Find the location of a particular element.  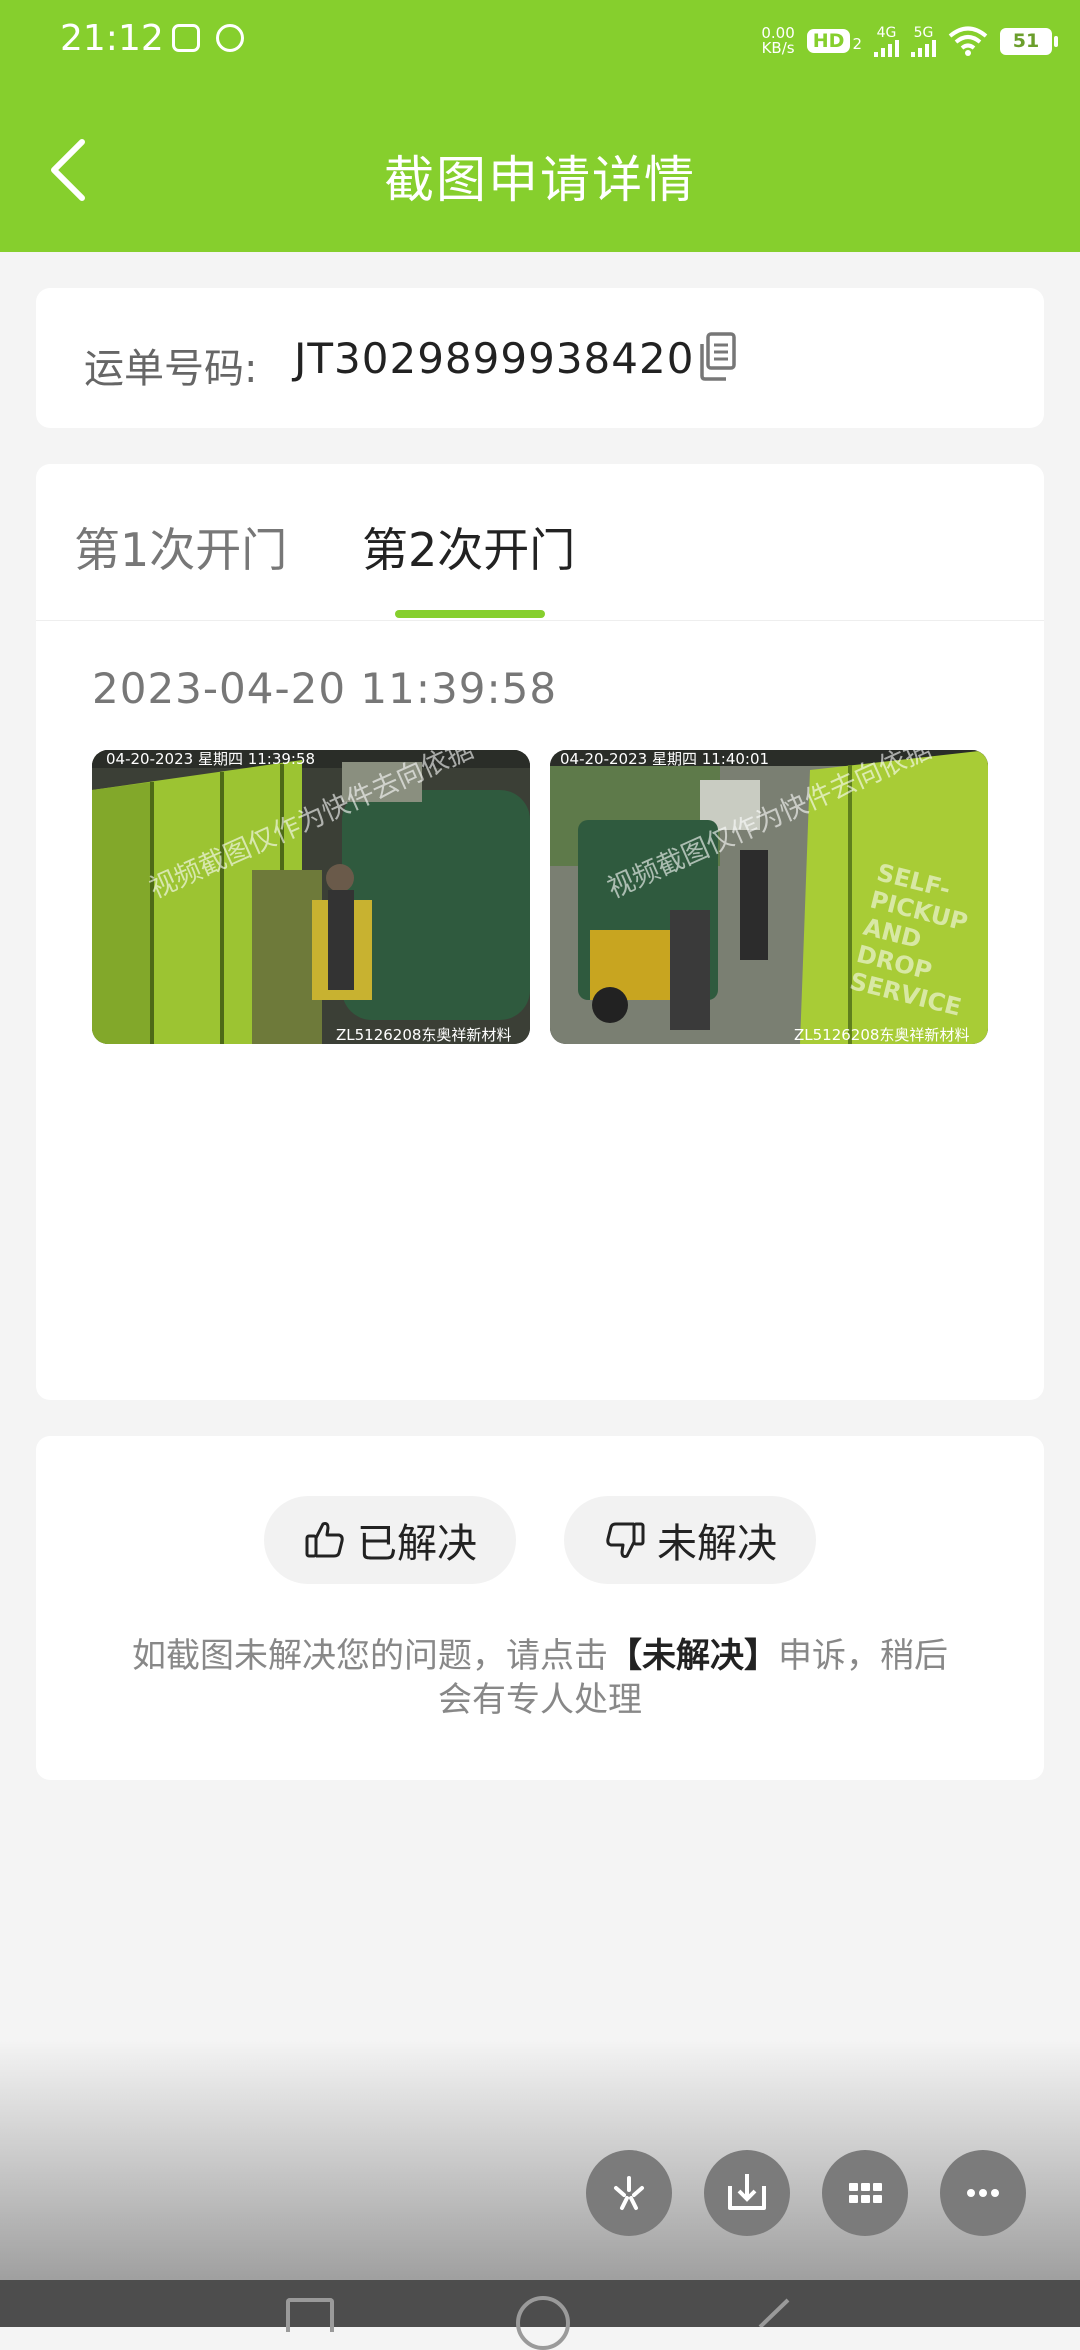

bottom-overlay is located at coordinates (540, 2160).